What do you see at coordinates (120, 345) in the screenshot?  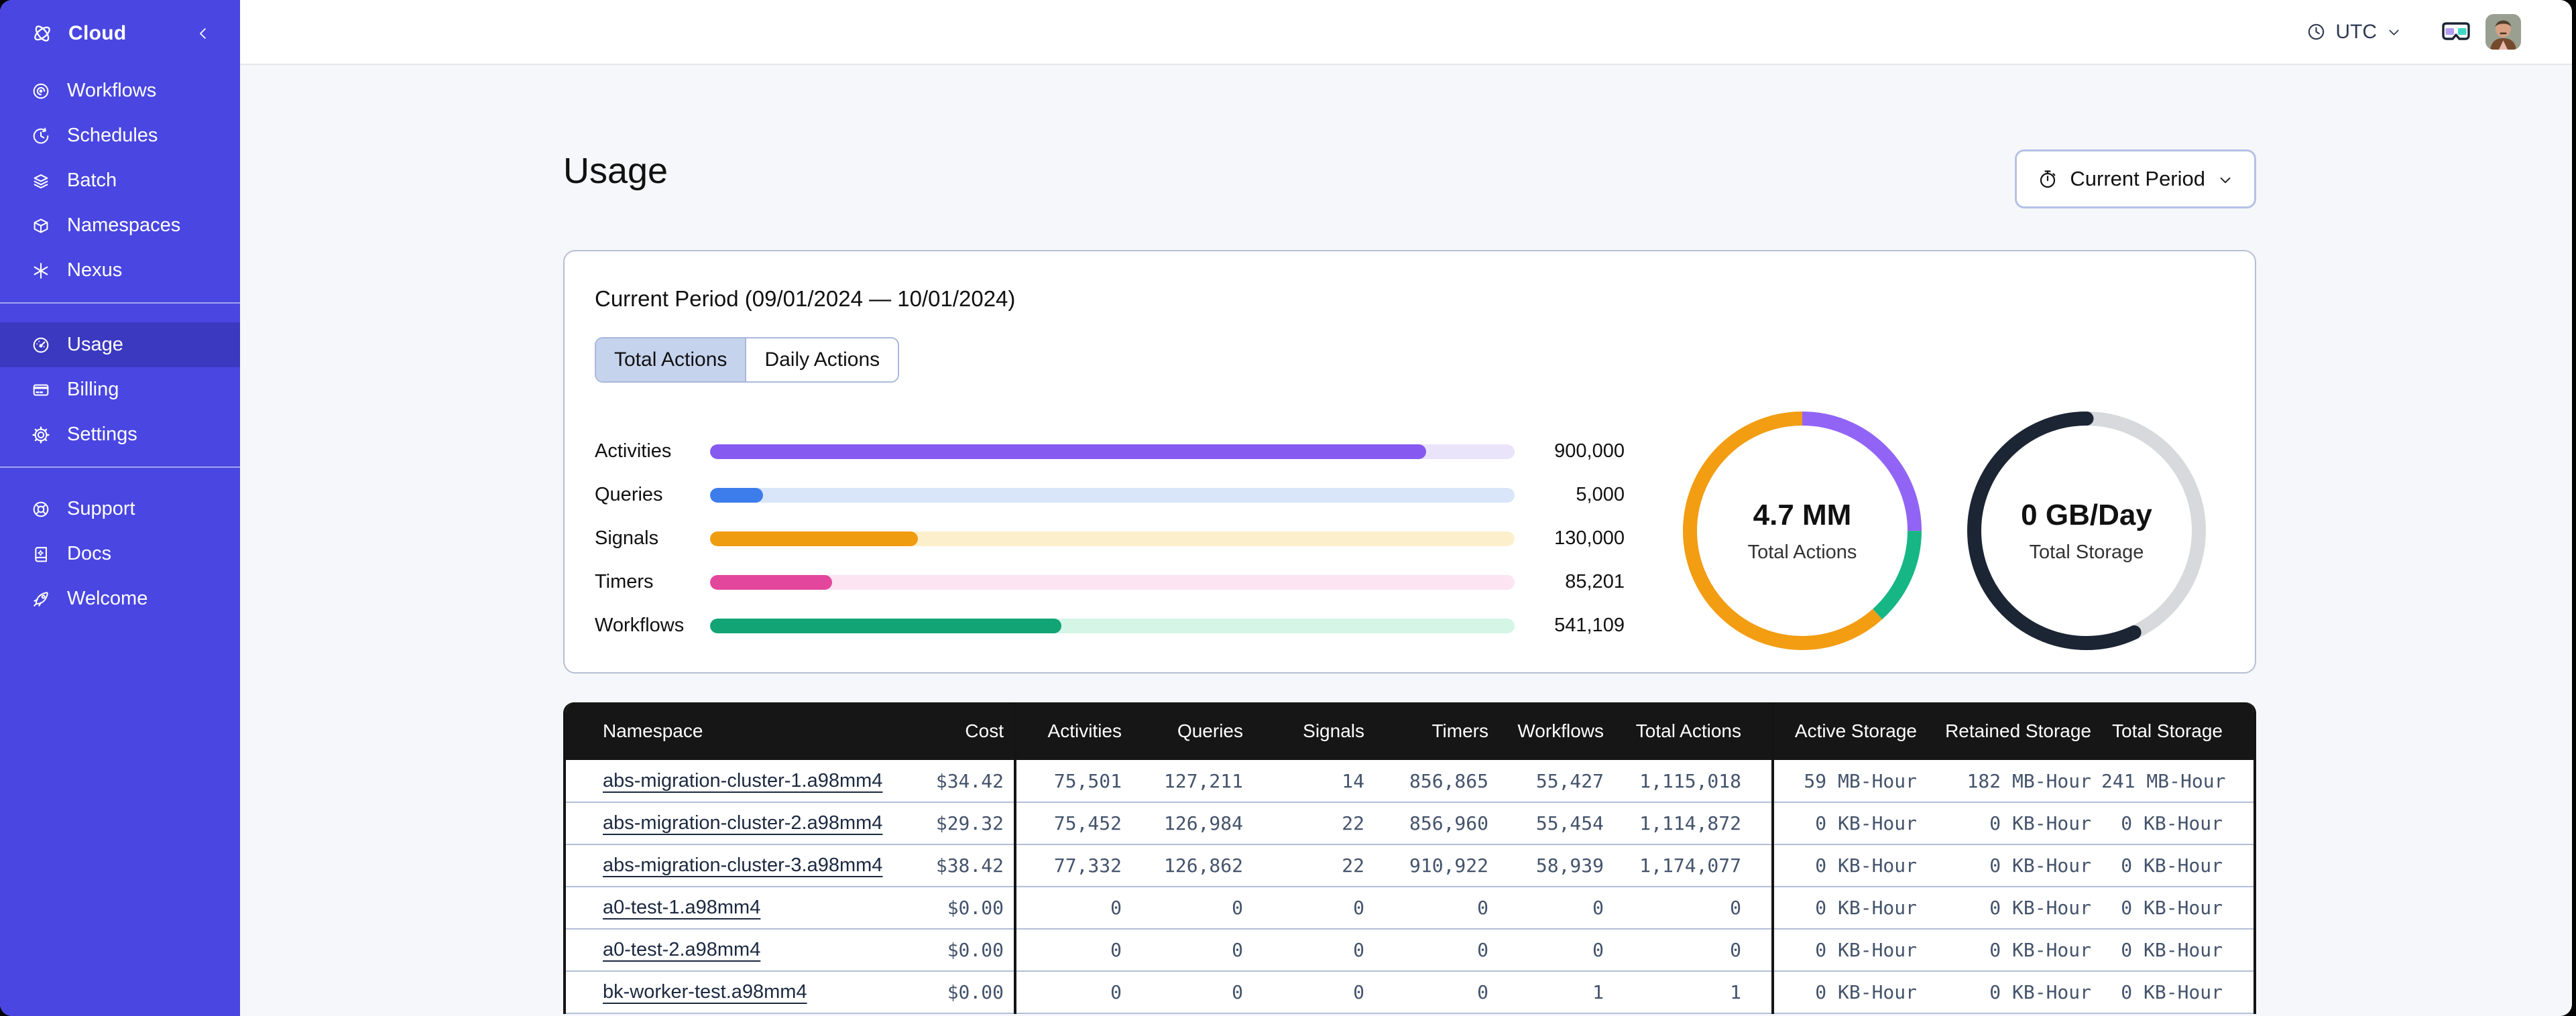 I see `sidebar-item-usage: Usage` at bounding box center [120, 345].